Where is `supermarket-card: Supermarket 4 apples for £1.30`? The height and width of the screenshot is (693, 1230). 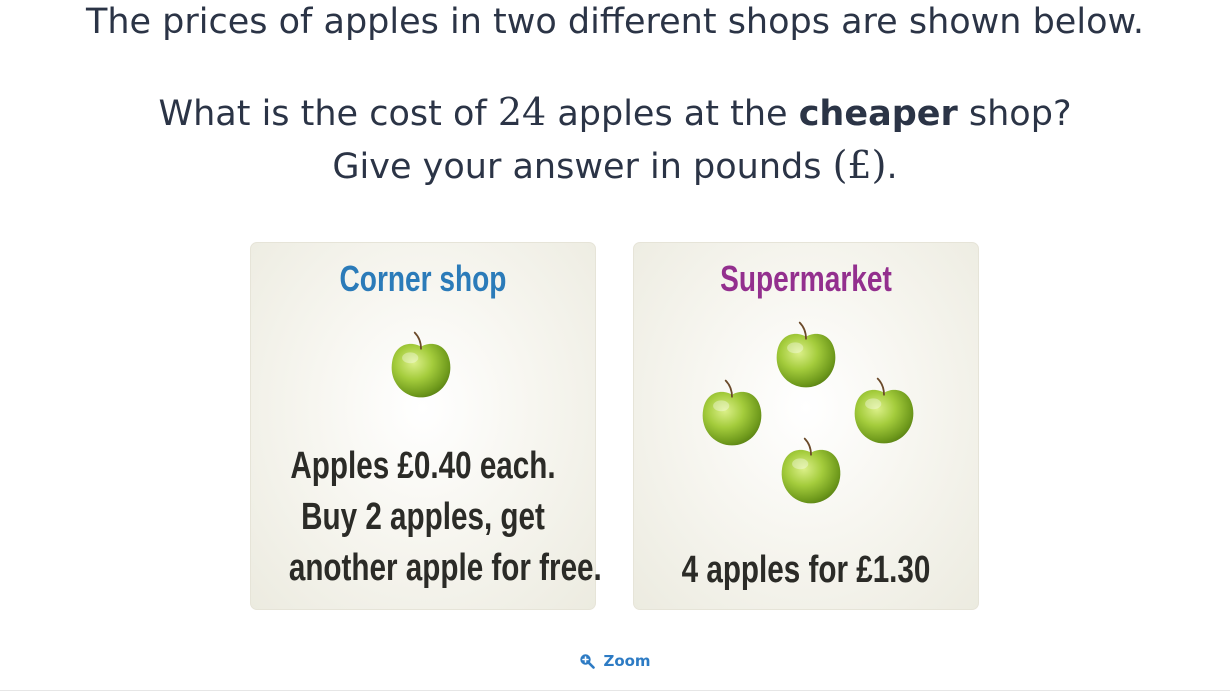
supermarket-card: Supermarket 4 apples for £1.30 is located at coordinates (806, 426).